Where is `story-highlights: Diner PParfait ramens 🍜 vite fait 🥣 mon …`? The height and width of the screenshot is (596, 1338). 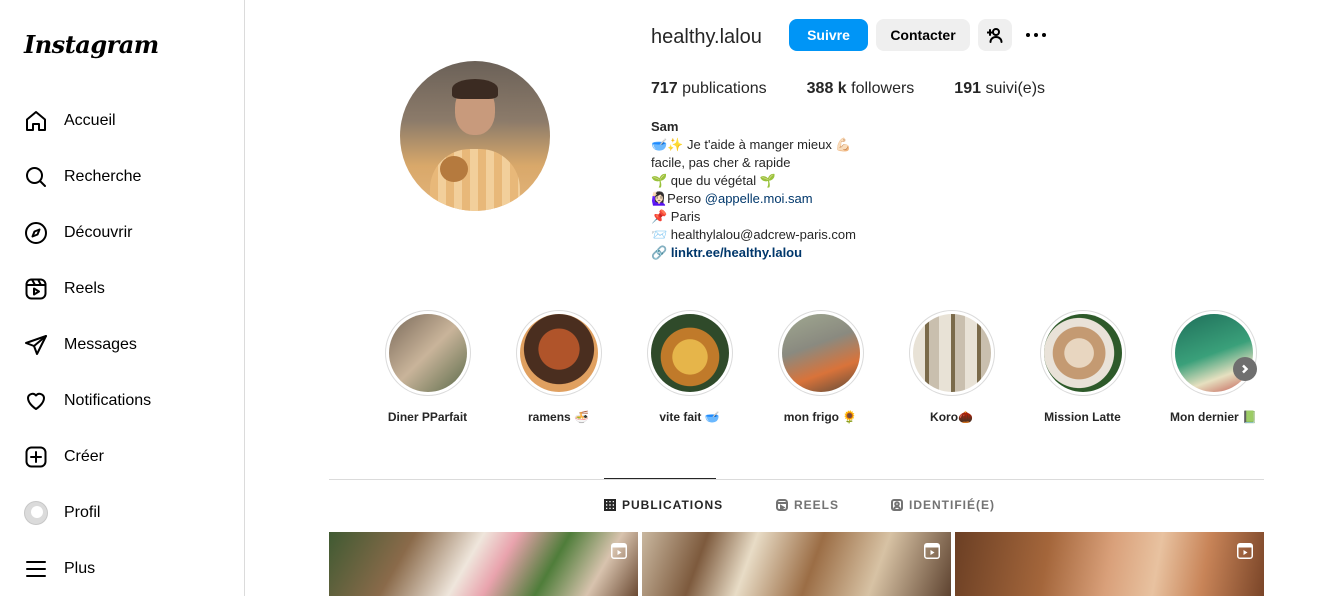
story-highlights: Diner PParfait ramens 🍜 vite fait 🥣 mon … is located at coordinates (820, 367).